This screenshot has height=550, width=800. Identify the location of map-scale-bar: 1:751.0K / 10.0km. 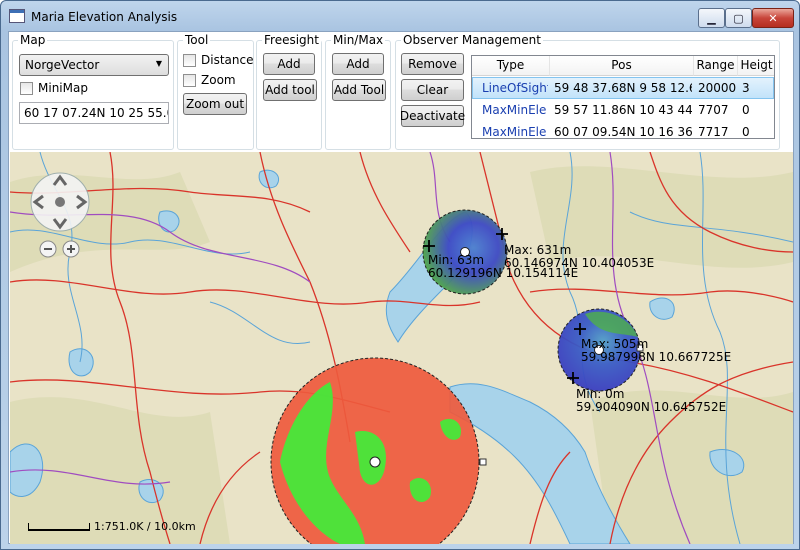
(112, 526).